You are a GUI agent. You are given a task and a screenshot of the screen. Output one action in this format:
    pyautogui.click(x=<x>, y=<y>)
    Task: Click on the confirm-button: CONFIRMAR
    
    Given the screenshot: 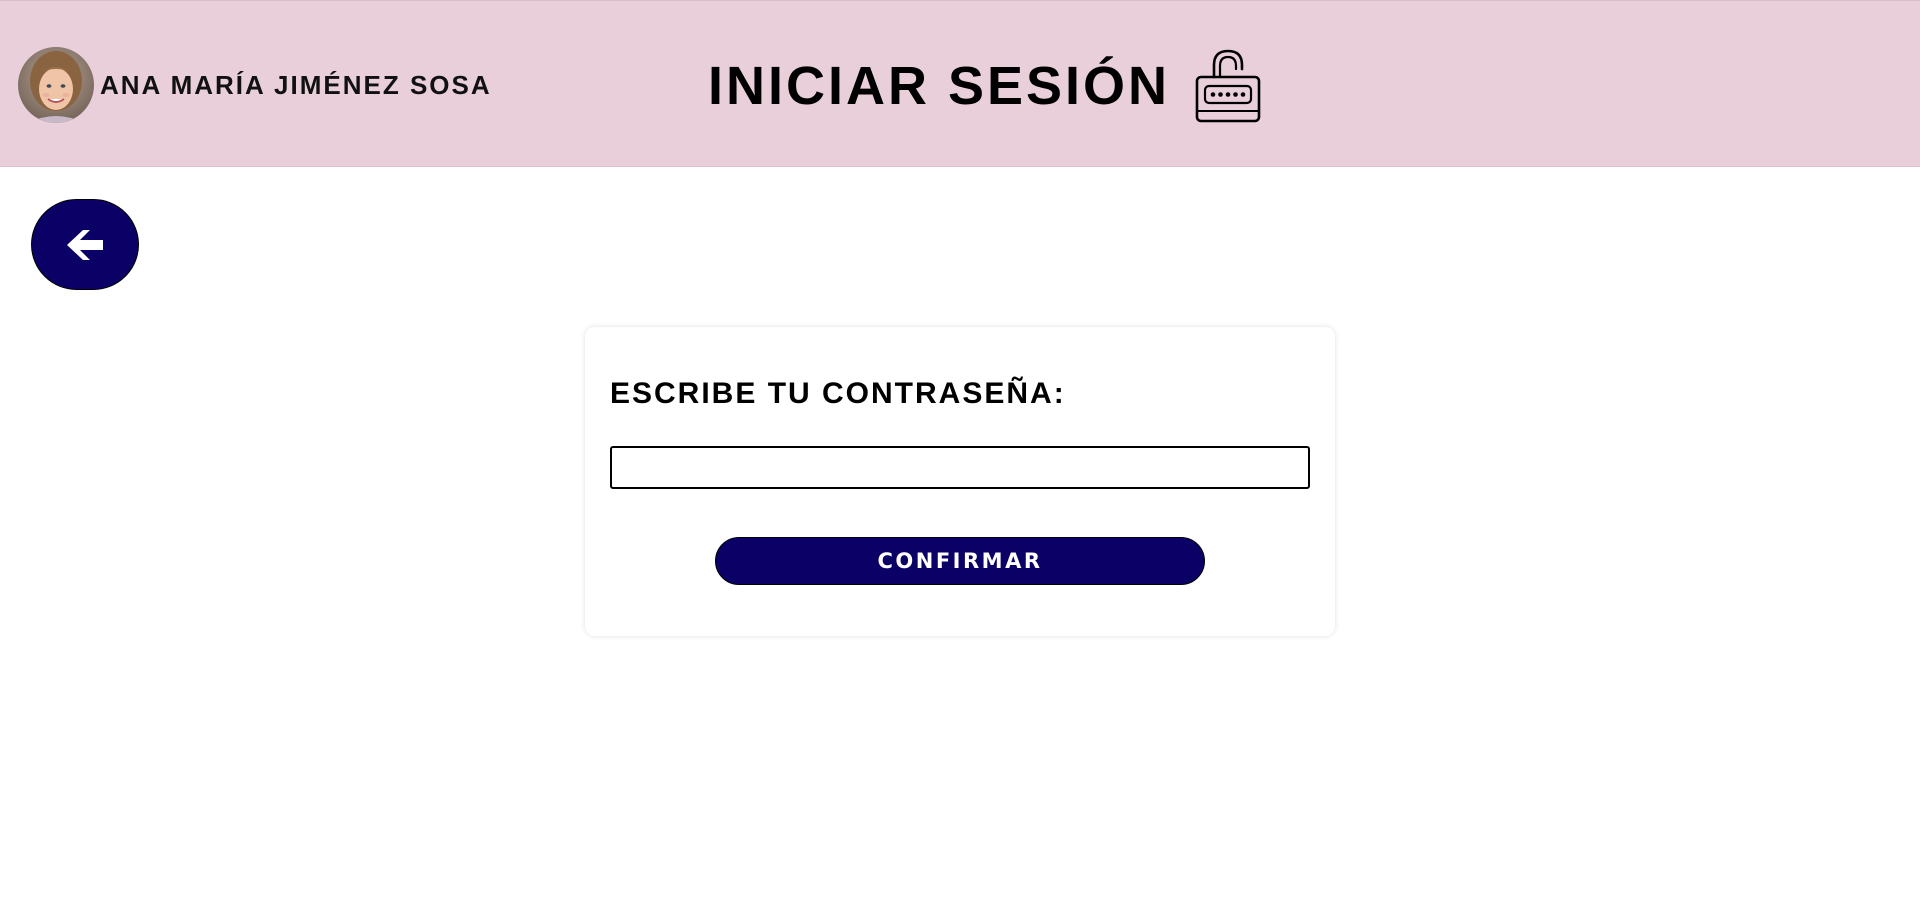 What is the action you would take?
    pyautogui.click(x=960, y=561)
    